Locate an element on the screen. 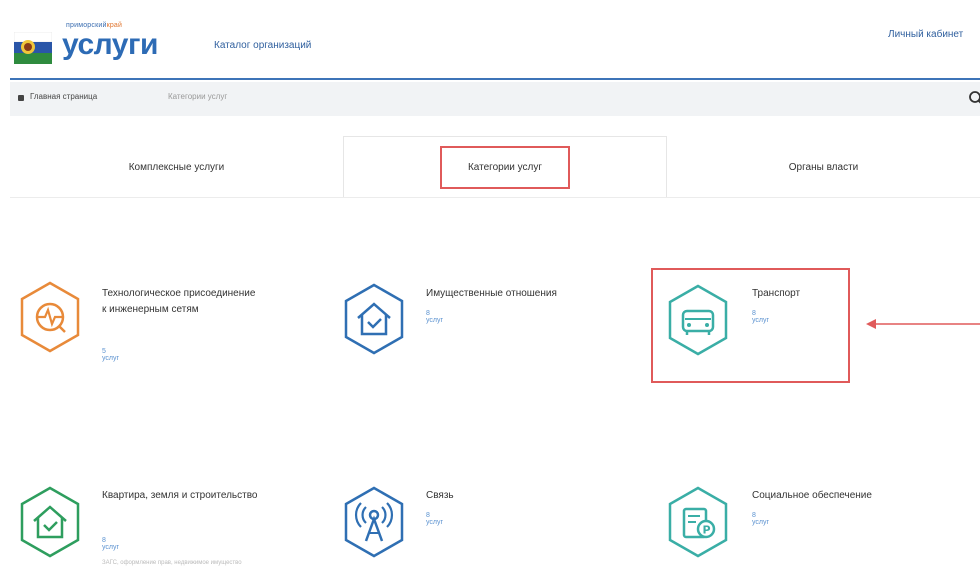 Image resolution: width=980 pixels, height=585 pixels. tab-label: Органы власти is located at coordinates (823, 167).